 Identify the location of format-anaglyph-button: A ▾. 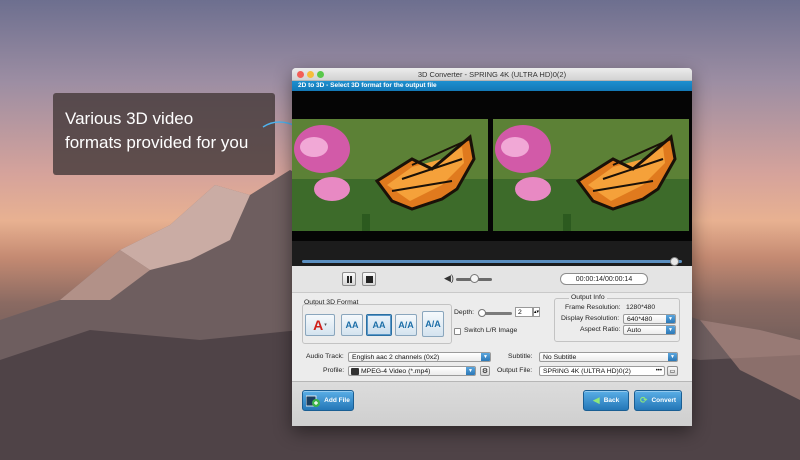
(320, 325).